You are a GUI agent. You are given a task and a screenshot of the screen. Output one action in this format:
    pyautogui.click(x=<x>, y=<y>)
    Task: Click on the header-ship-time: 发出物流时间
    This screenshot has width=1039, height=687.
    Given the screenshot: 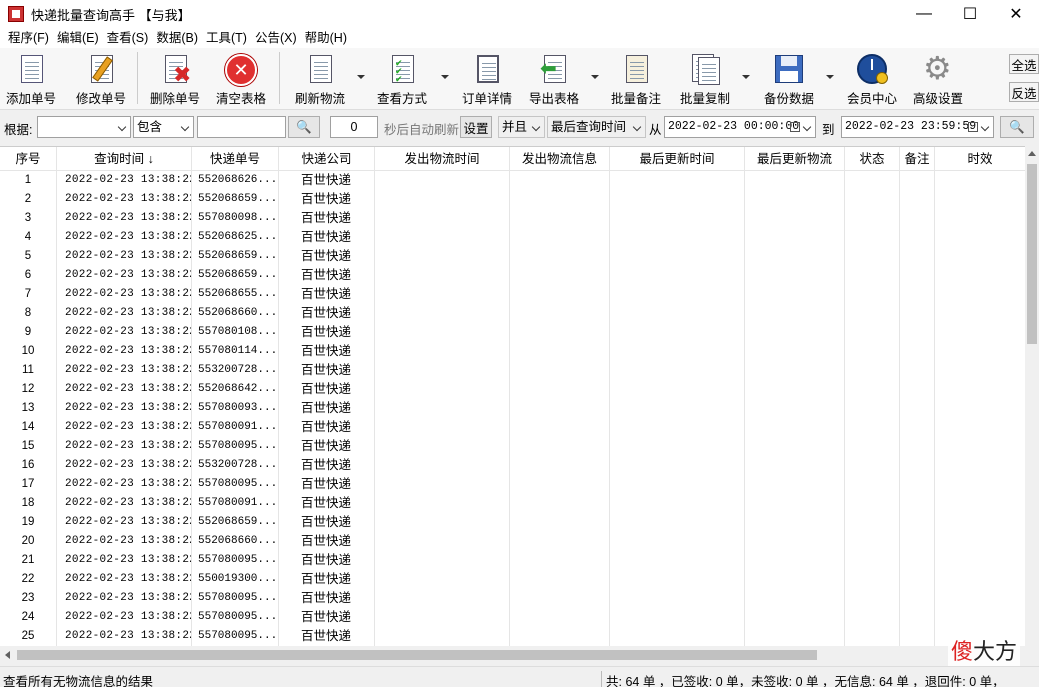 What is the action you would take?
    pyautogui.click(x=442, y=159)
    